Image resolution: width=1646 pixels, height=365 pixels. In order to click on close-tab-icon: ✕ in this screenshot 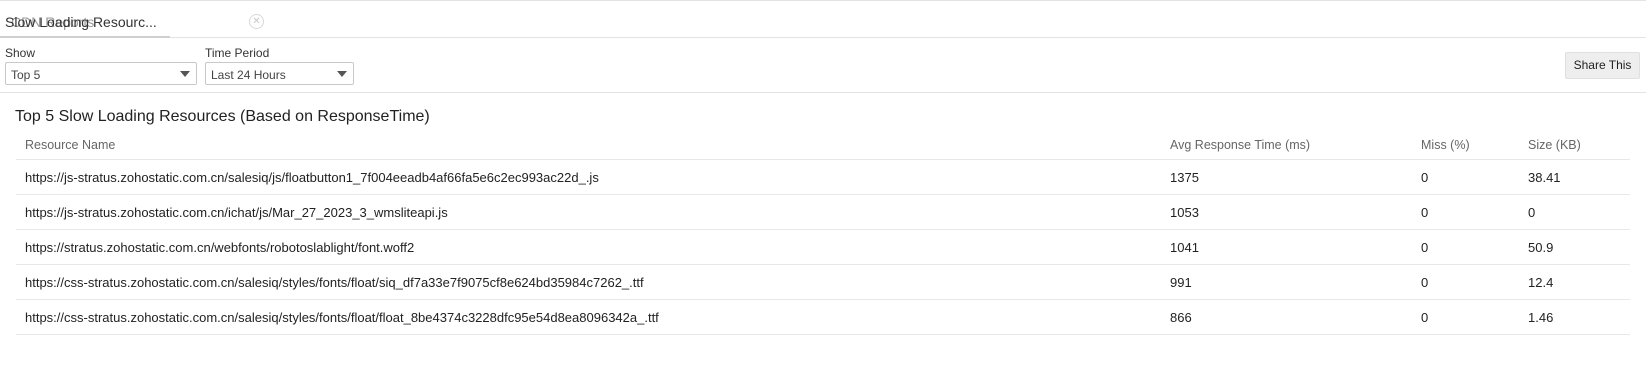, I will do `click(256, 21)`.